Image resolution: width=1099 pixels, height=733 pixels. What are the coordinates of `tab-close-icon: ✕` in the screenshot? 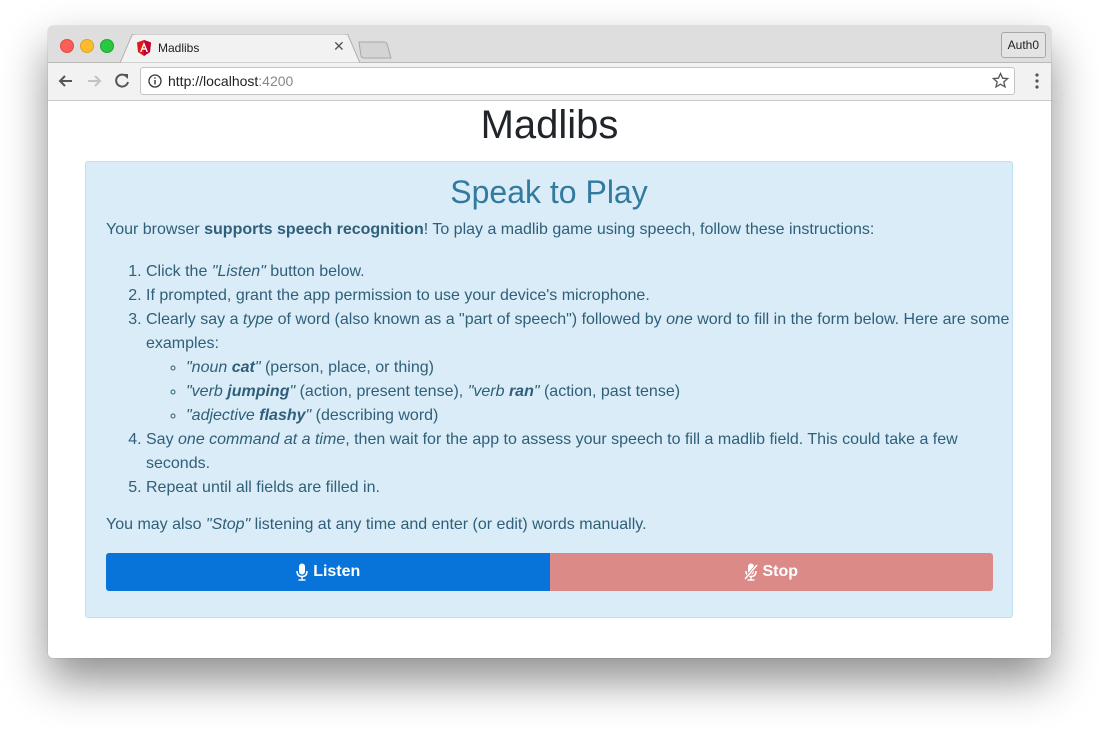 It's located at (339, 46).